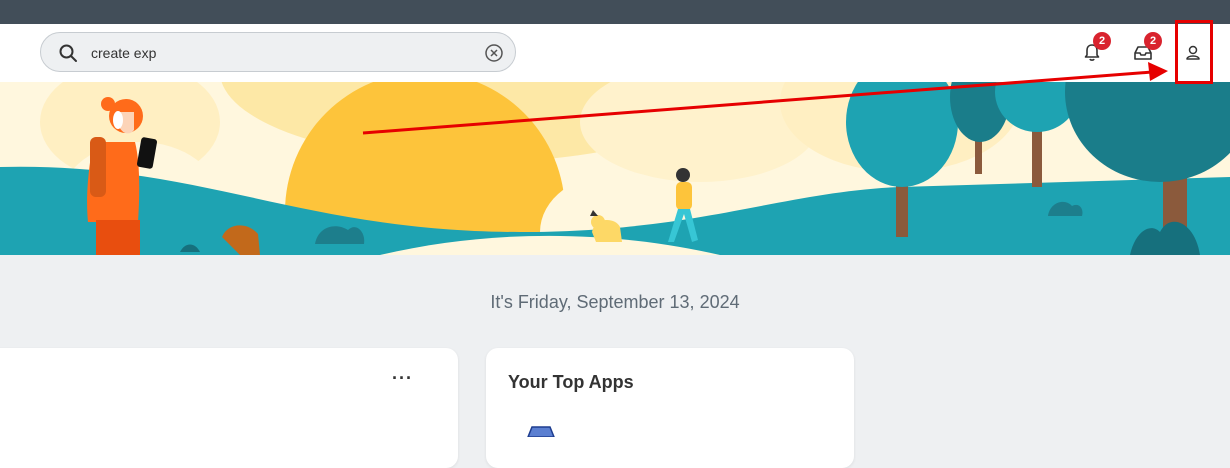 This screenshot has height=468, width=1230. What do you see at coordinates (615, 302) in the screenshot?
I see `date-greeting: It's Friday, September 13, 2024` at bounding box center [615, 302].